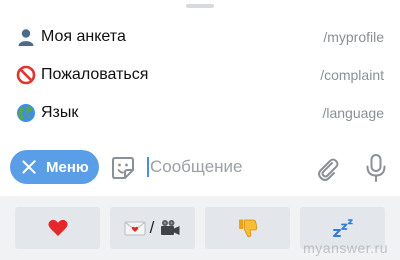 This screenshot has width=400, height=260. Describe the element at coordinates (67, 167) in the screenshot. I see `menu-button-label: Меню` at that location.